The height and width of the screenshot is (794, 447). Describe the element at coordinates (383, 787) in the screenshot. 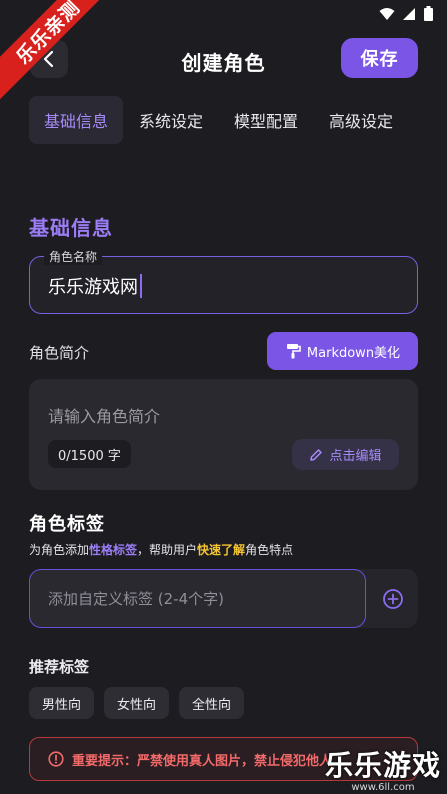

I see `brand-watermark-url: www.6ll.com` at that location.